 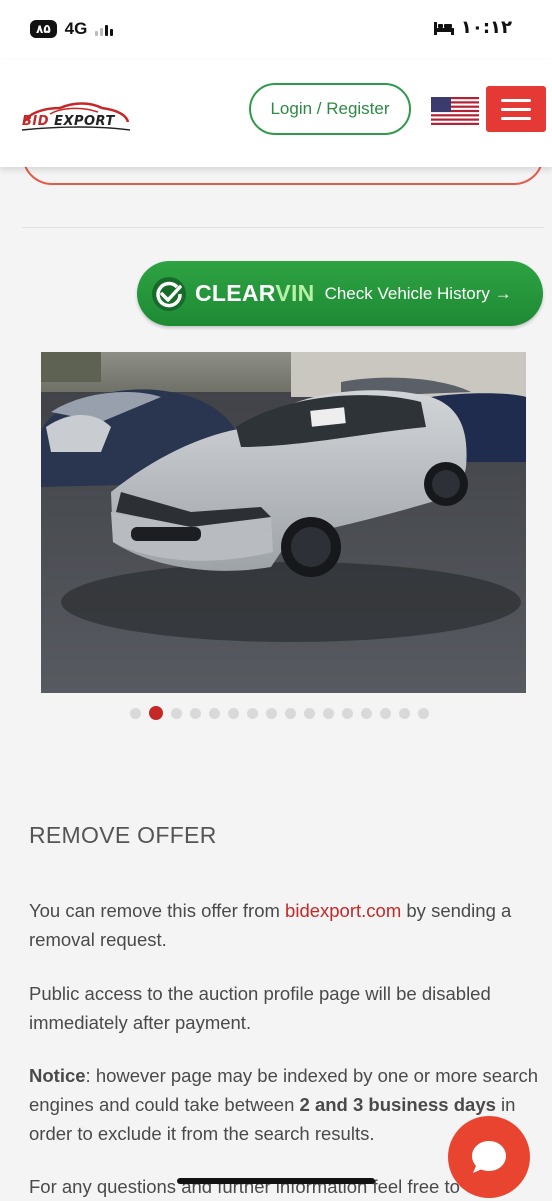 What do you see at coordinates (43, 29) in the screenshot?
I see `battery-indicator: ۸۵` at bounding box center [43, 29].